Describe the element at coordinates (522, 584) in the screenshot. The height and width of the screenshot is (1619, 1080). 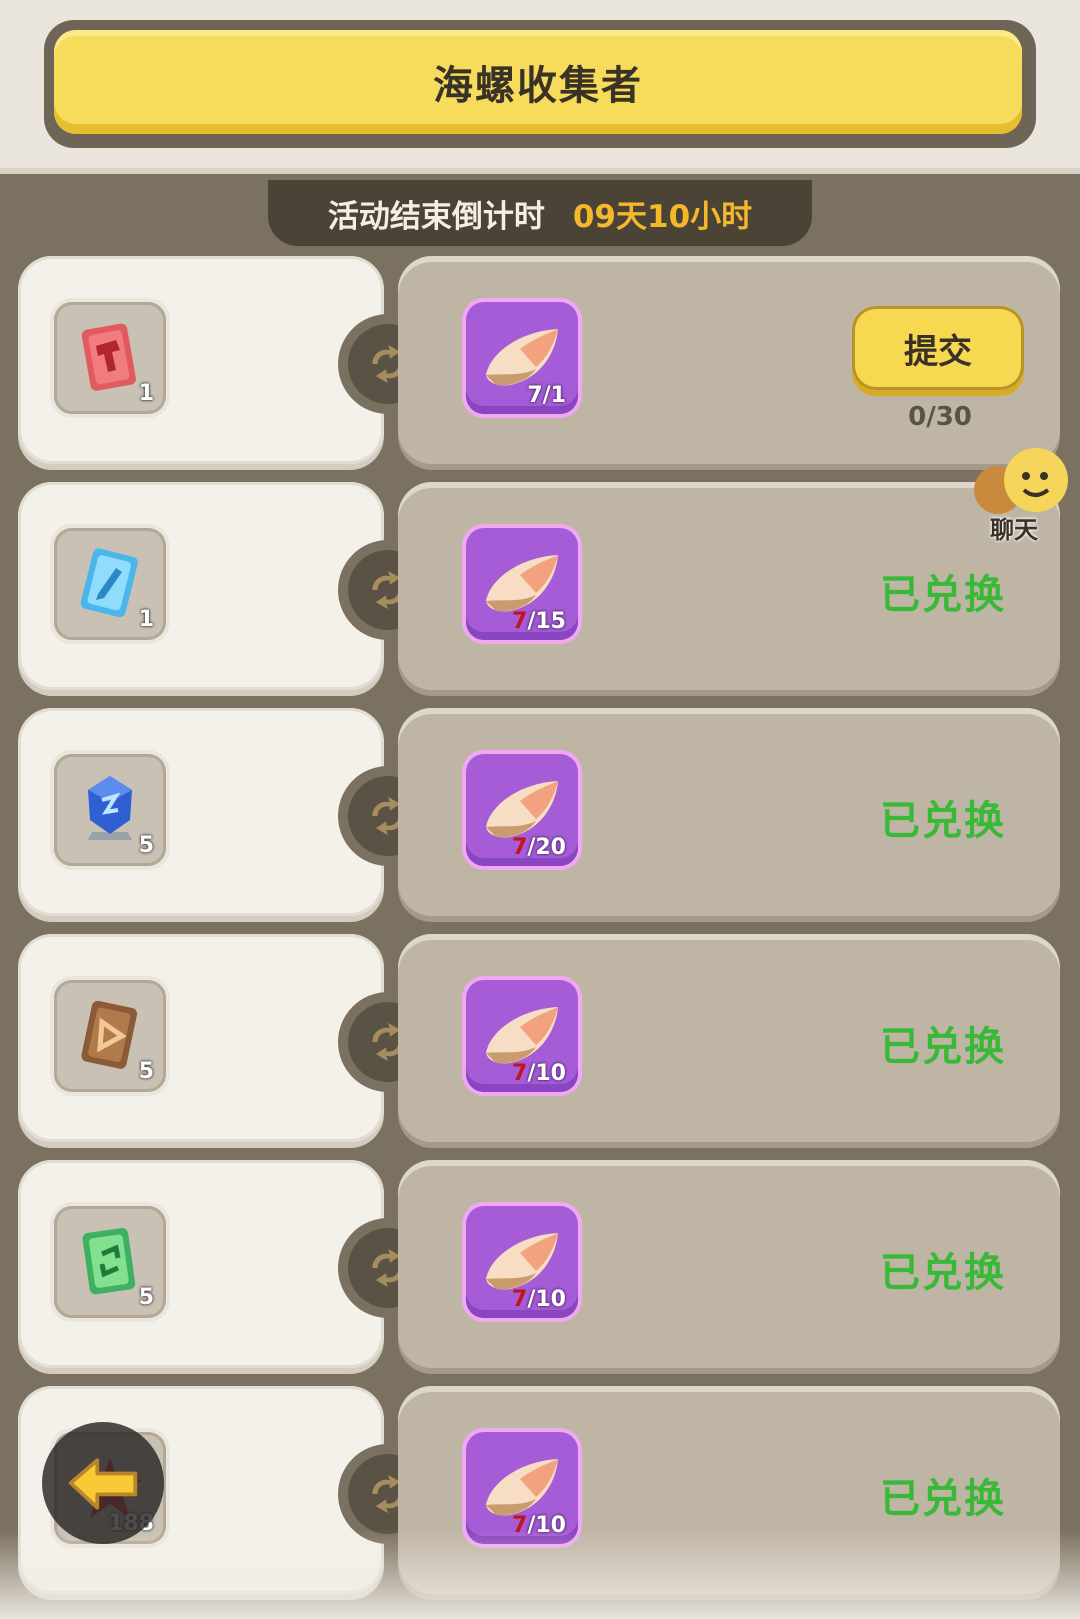
I see `shell-cost-slot: 7/15` at that location.